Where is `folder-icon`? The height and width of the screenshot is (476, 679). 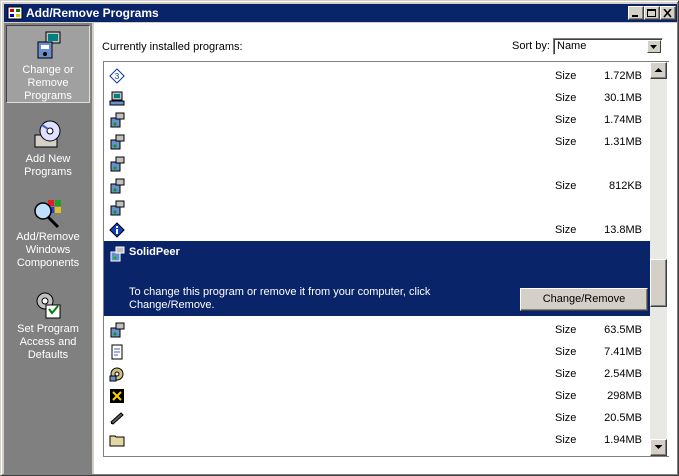 folder-icon is located at coordinates (117, 441).